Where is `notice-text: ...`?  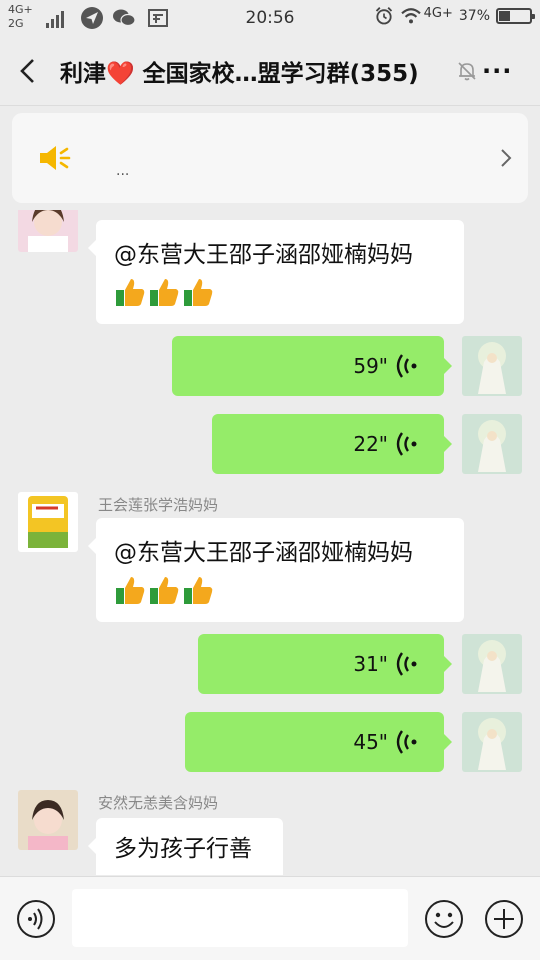 notice-text: ... is located at coordinates (123, 171).